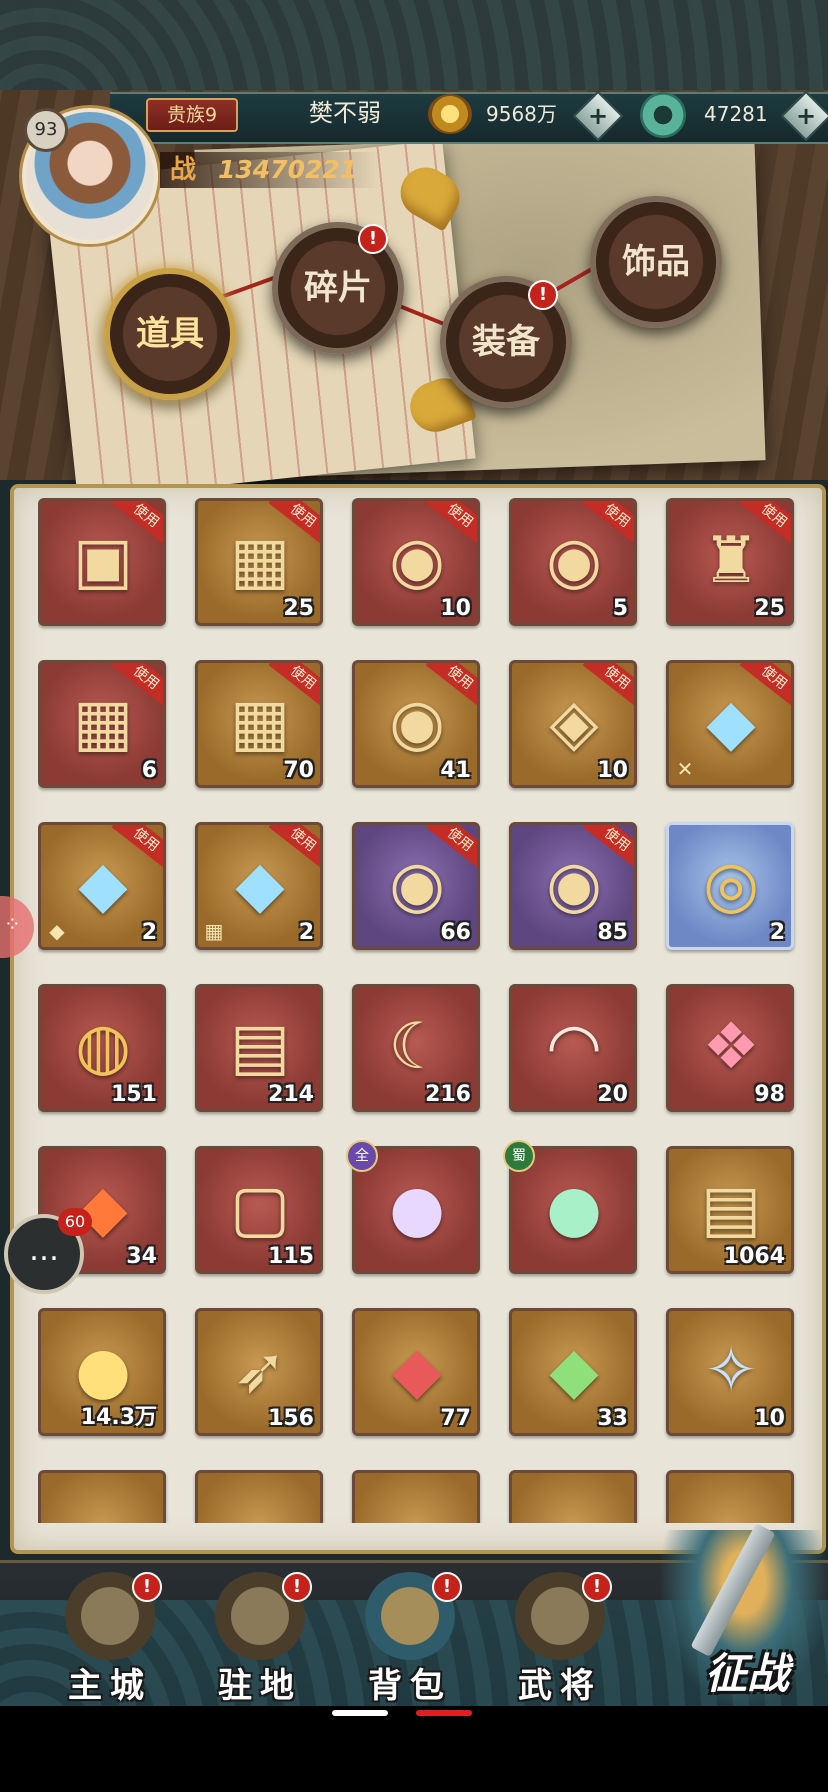  I want to click on purple-orb-icon: ●, so click(417, 1209).